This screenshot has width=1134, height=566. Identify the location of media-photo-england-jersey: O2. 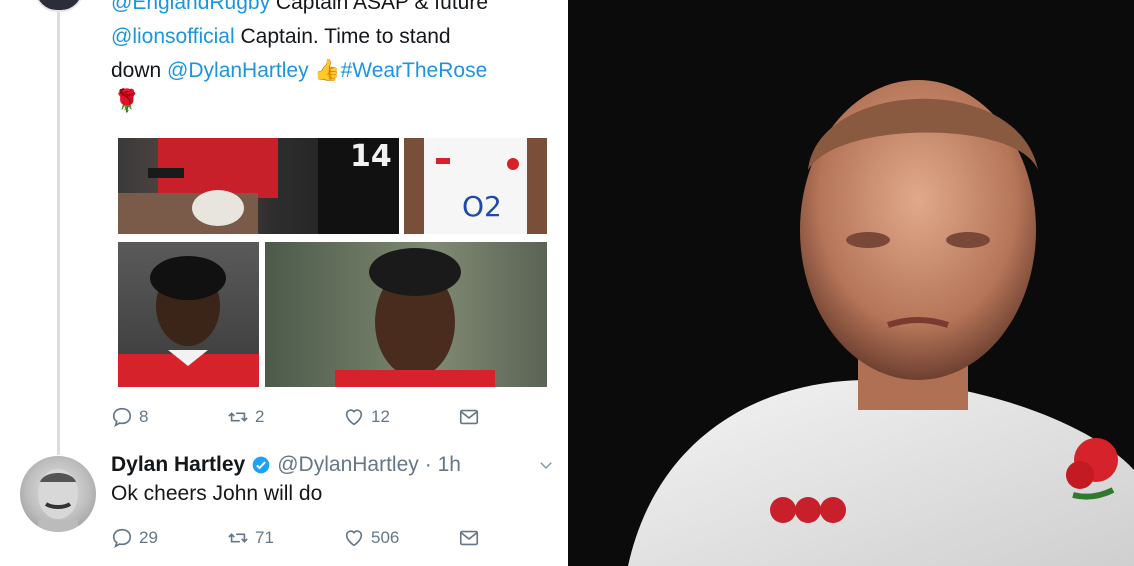
(475, 186).